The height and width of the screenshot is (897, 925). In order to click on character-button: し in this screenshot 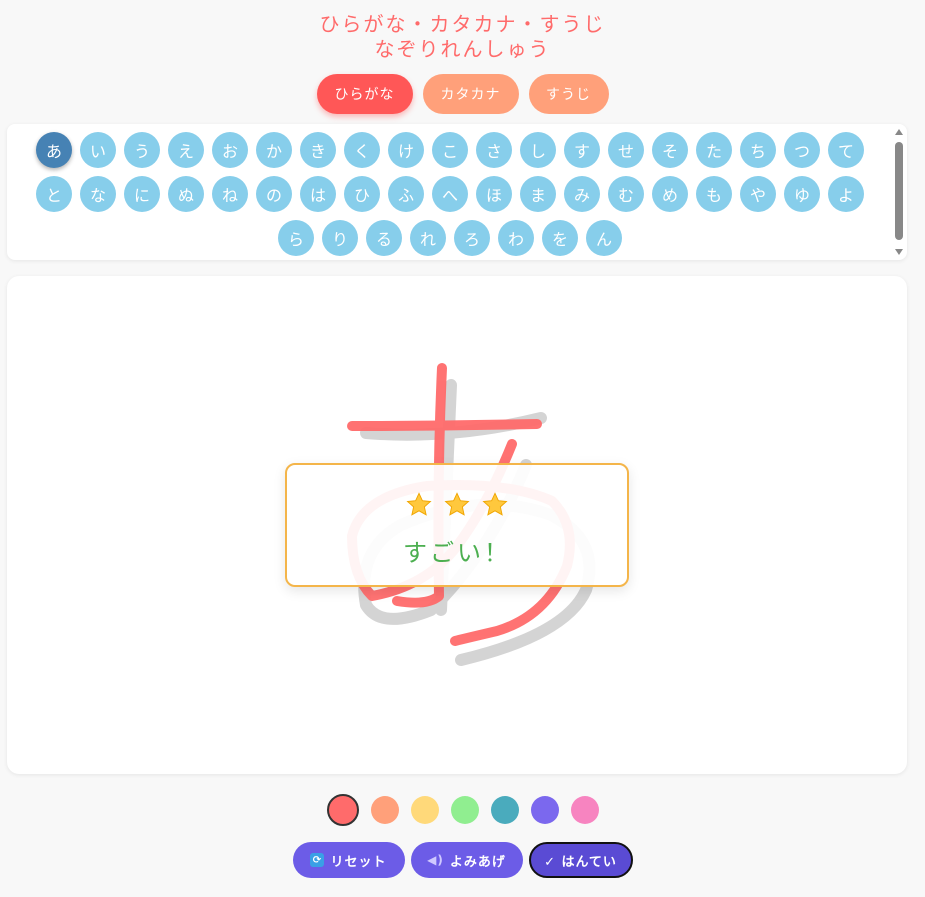, I will do `click(538, 150)`.